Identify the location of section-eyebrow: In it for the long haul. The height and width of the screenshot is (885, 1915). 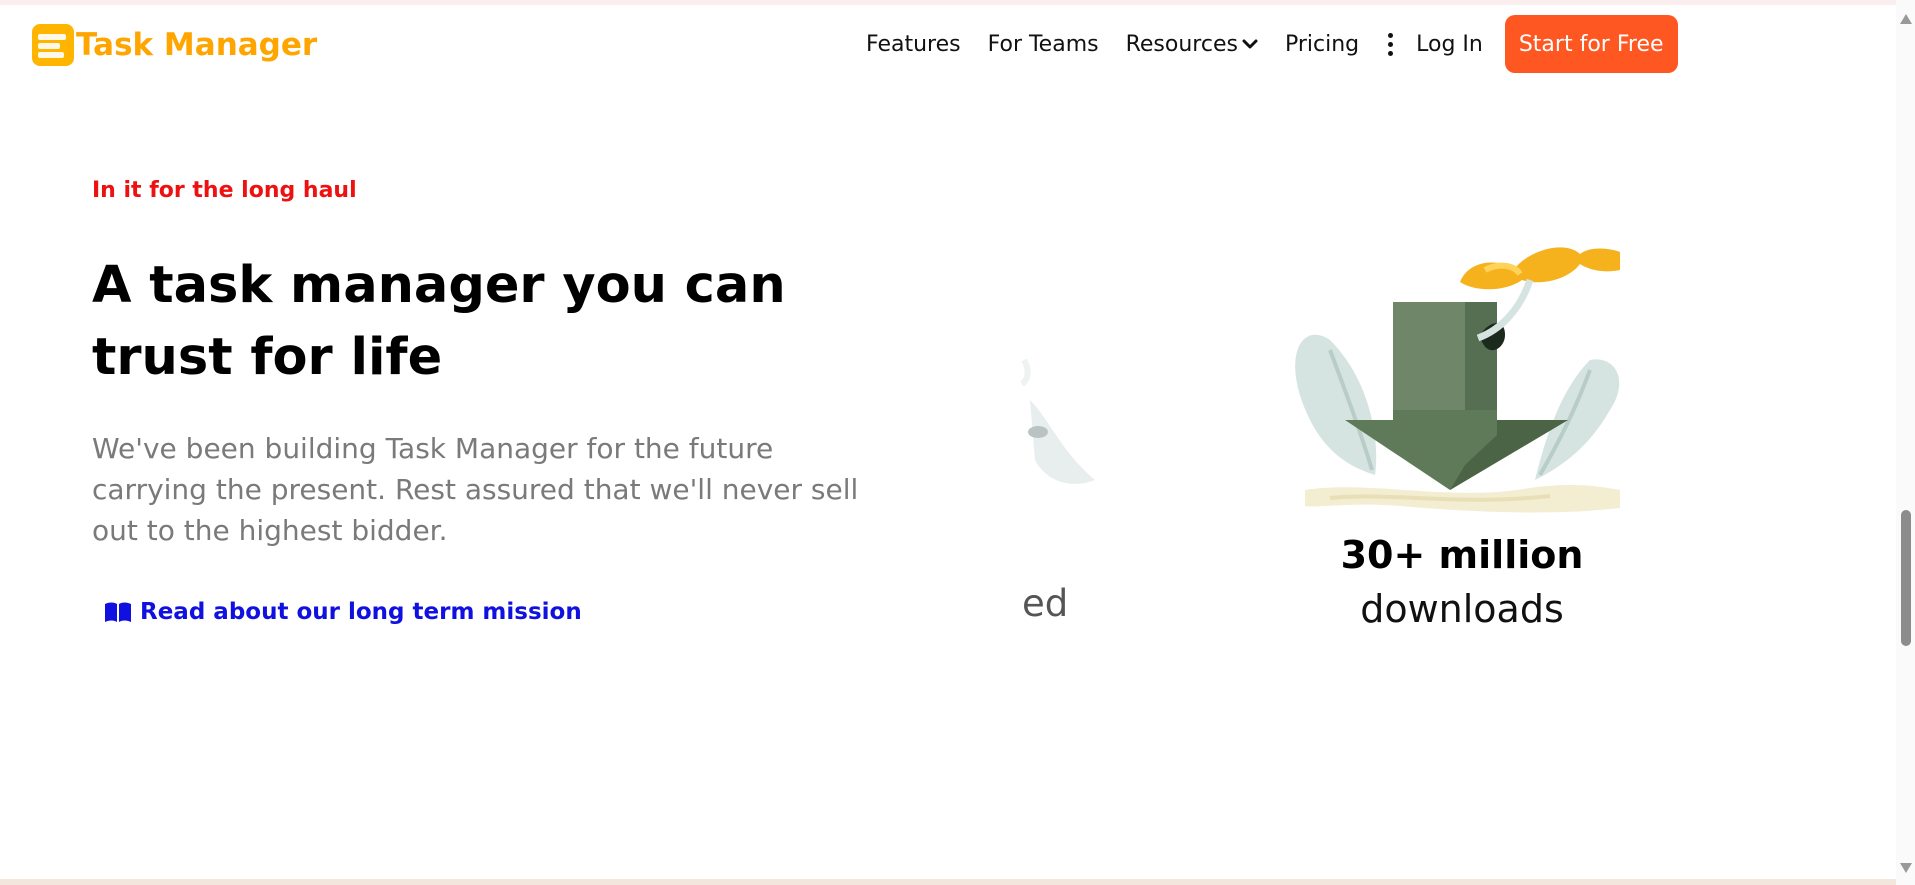
(224, 190).